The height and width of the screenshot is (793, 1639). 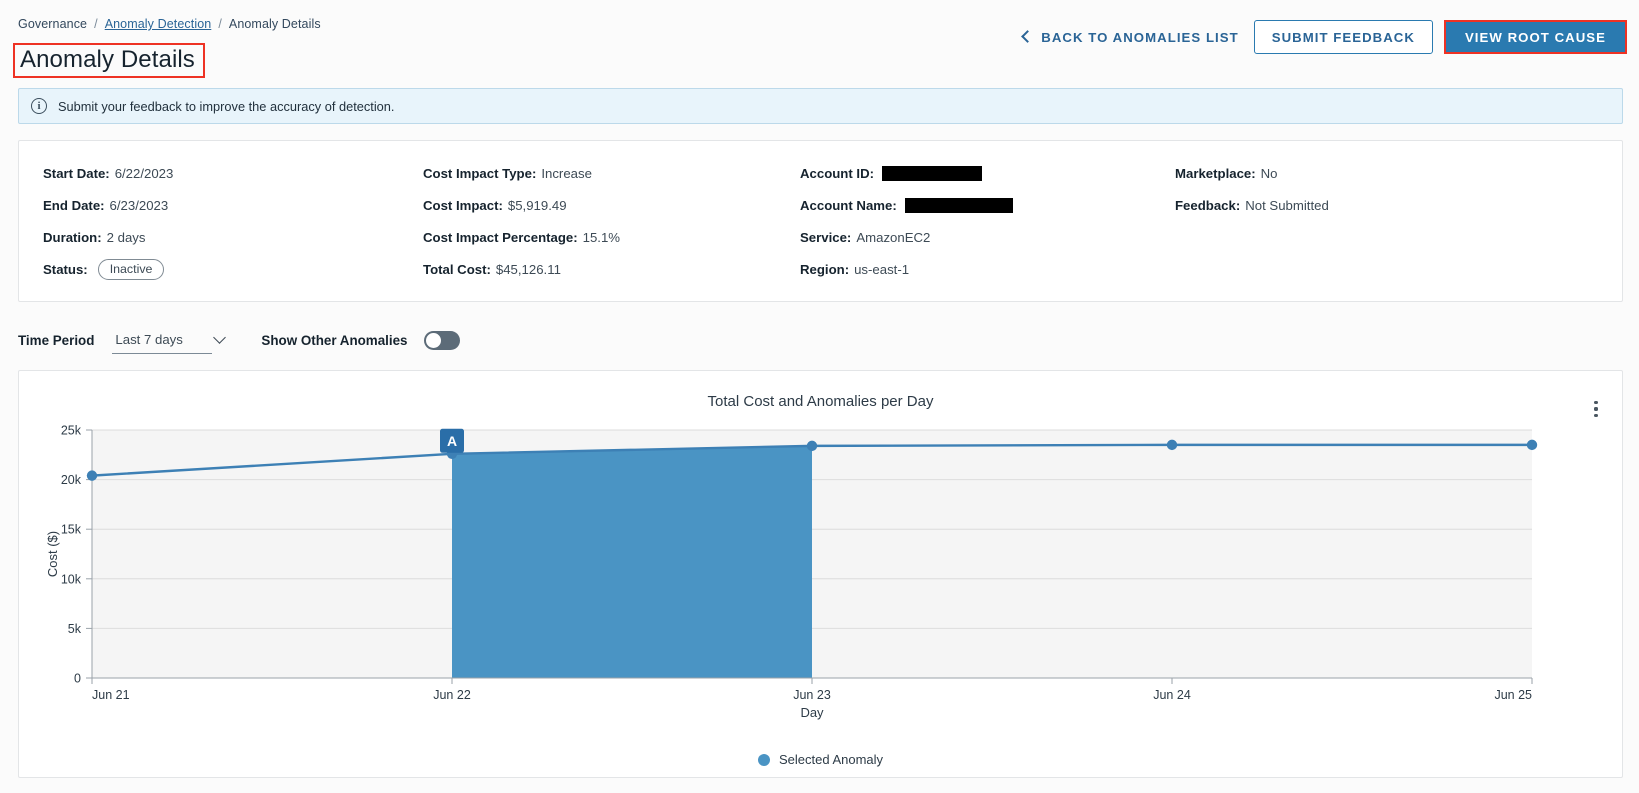 What do you see at coordinates (987, 173) in the screenshot?
I see `detail-row: Account ID:` at bounding box center [987, 173].